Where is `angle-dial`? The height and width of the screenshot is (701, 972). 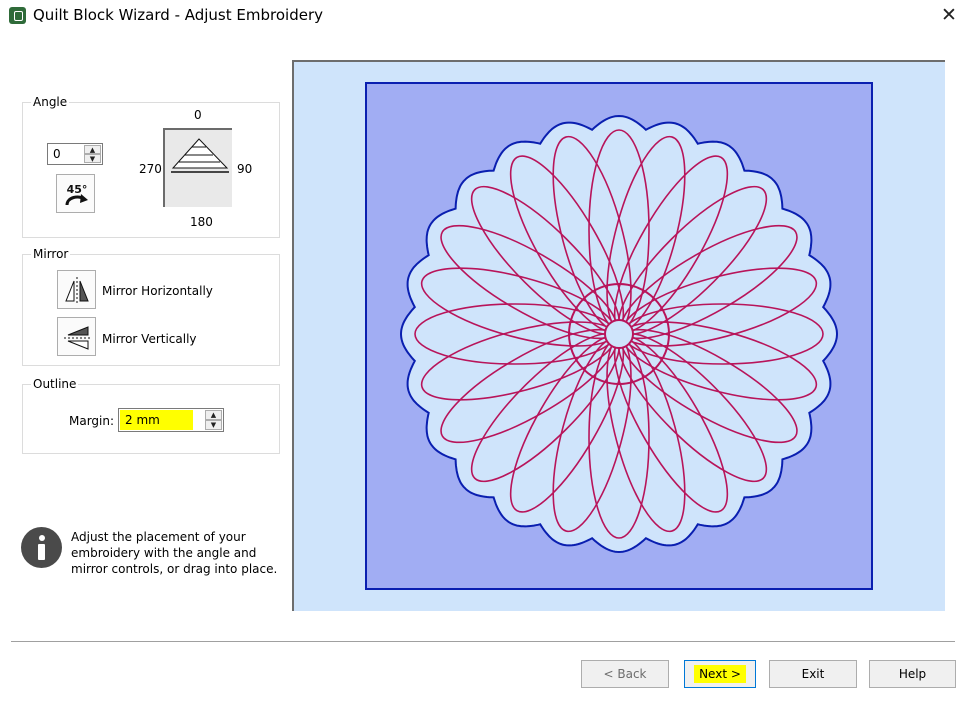 angle-dial is located at coordinates (197, 167).